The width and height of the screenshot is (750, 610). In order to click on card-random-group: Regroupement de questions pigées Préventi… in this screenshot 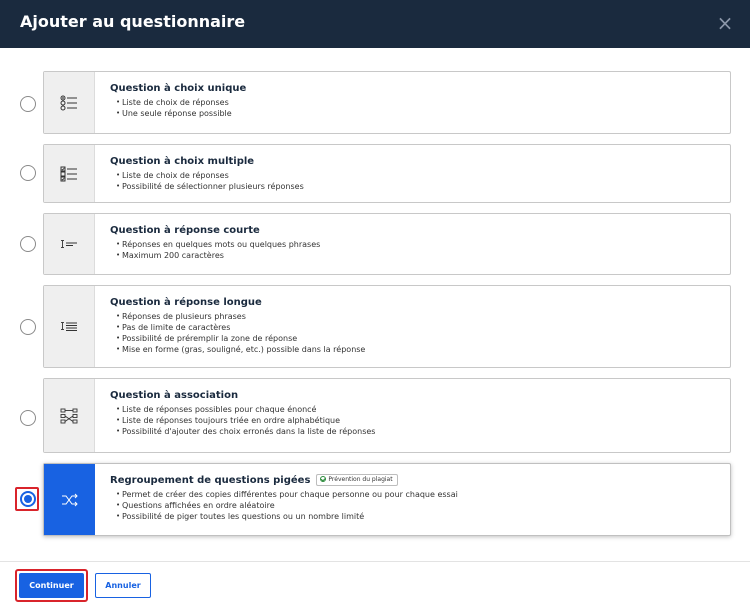, I will do `click(387, 499)`.